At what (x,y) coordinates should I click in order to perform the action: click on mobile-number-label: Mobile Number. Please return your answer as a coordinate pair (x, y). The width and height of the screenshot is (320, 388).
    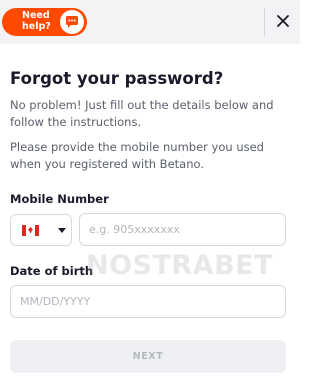
    Looking at the image, I should click on (59, 199).